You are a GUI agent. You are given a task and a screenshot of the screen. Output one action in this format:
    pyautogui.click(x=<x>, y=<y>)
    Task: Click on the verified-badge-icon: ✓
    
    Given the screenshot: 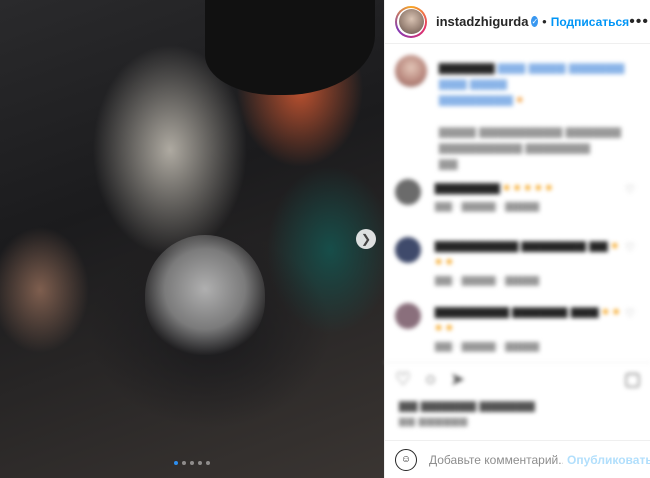 What is the action you would take?
    pyautogui.click(x=535, y=21)
    